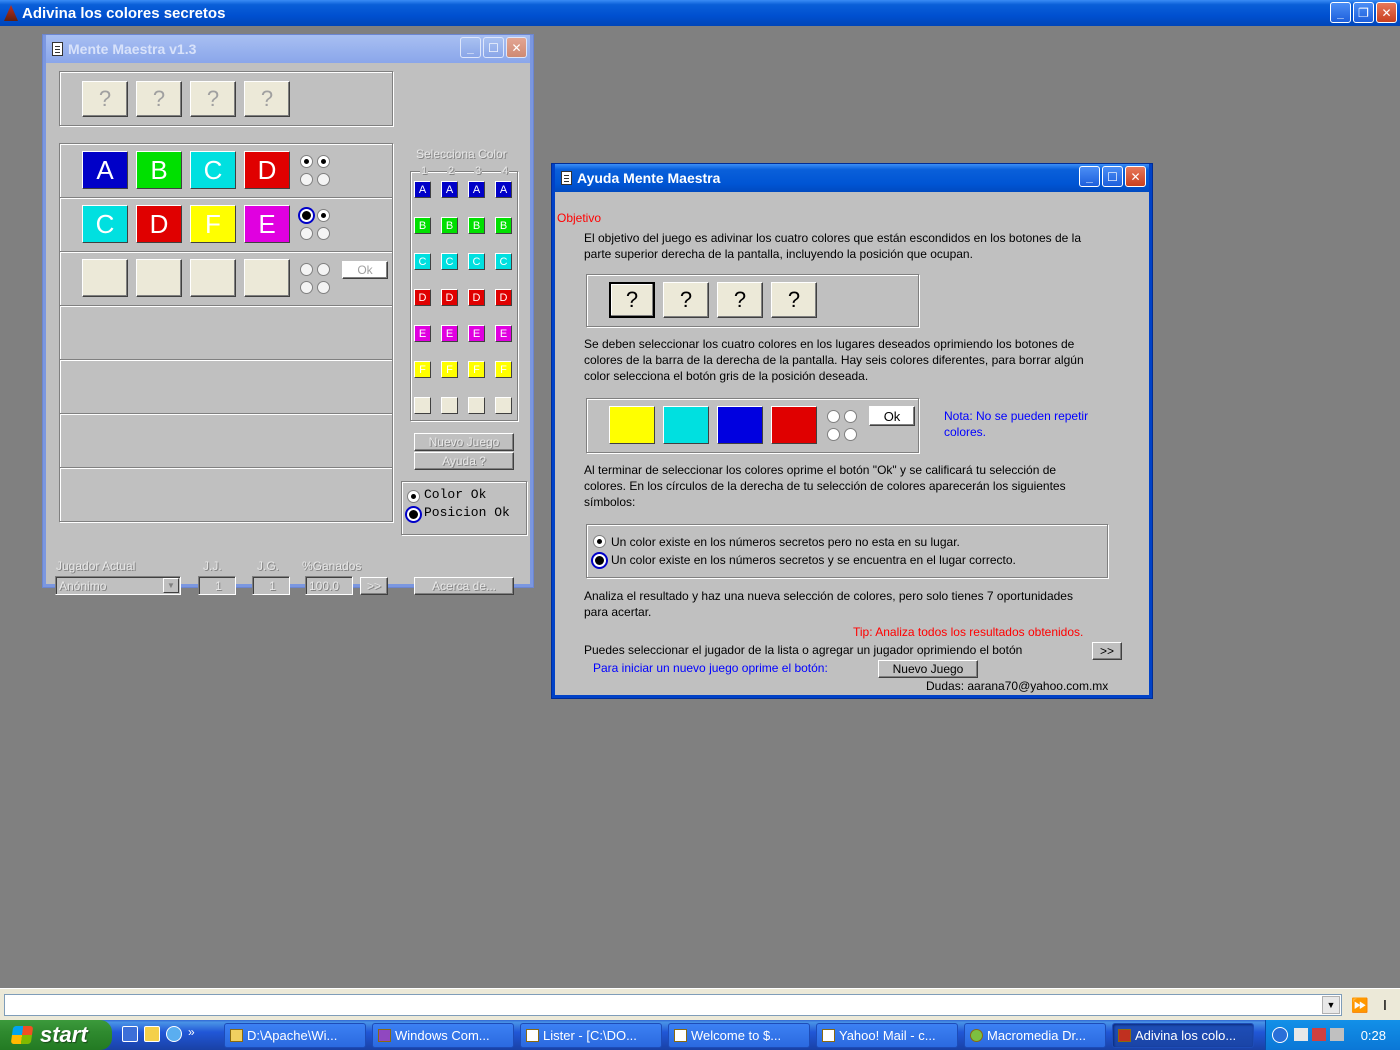 The image size is (1400, 1050). What do you see at coordinates (56, 1035) in the screenshot?
I see `start-button: start` at bounding box center [56, 1035].